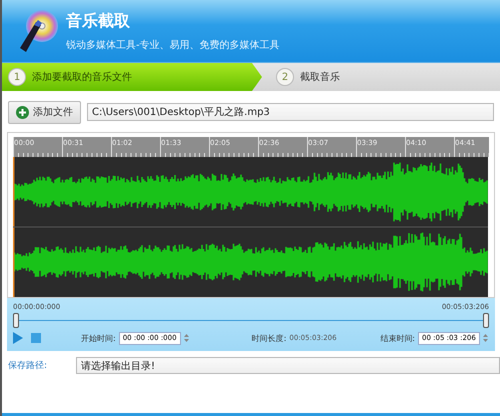 Image resolution: width=500 pixels, height=416 pixels. Describe the element at coordinates (44, 112) in the screenshot. I see `add-file-button: 添加文件` at that location.